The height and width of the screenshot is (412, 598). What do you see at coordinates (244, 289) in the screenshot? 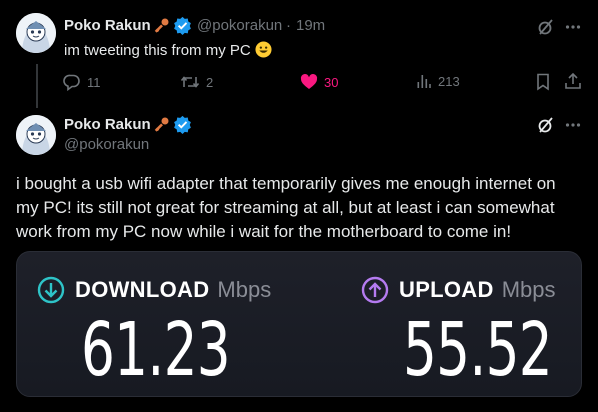
I see `download-unit: Mbps` at bounding box center [244, 289].